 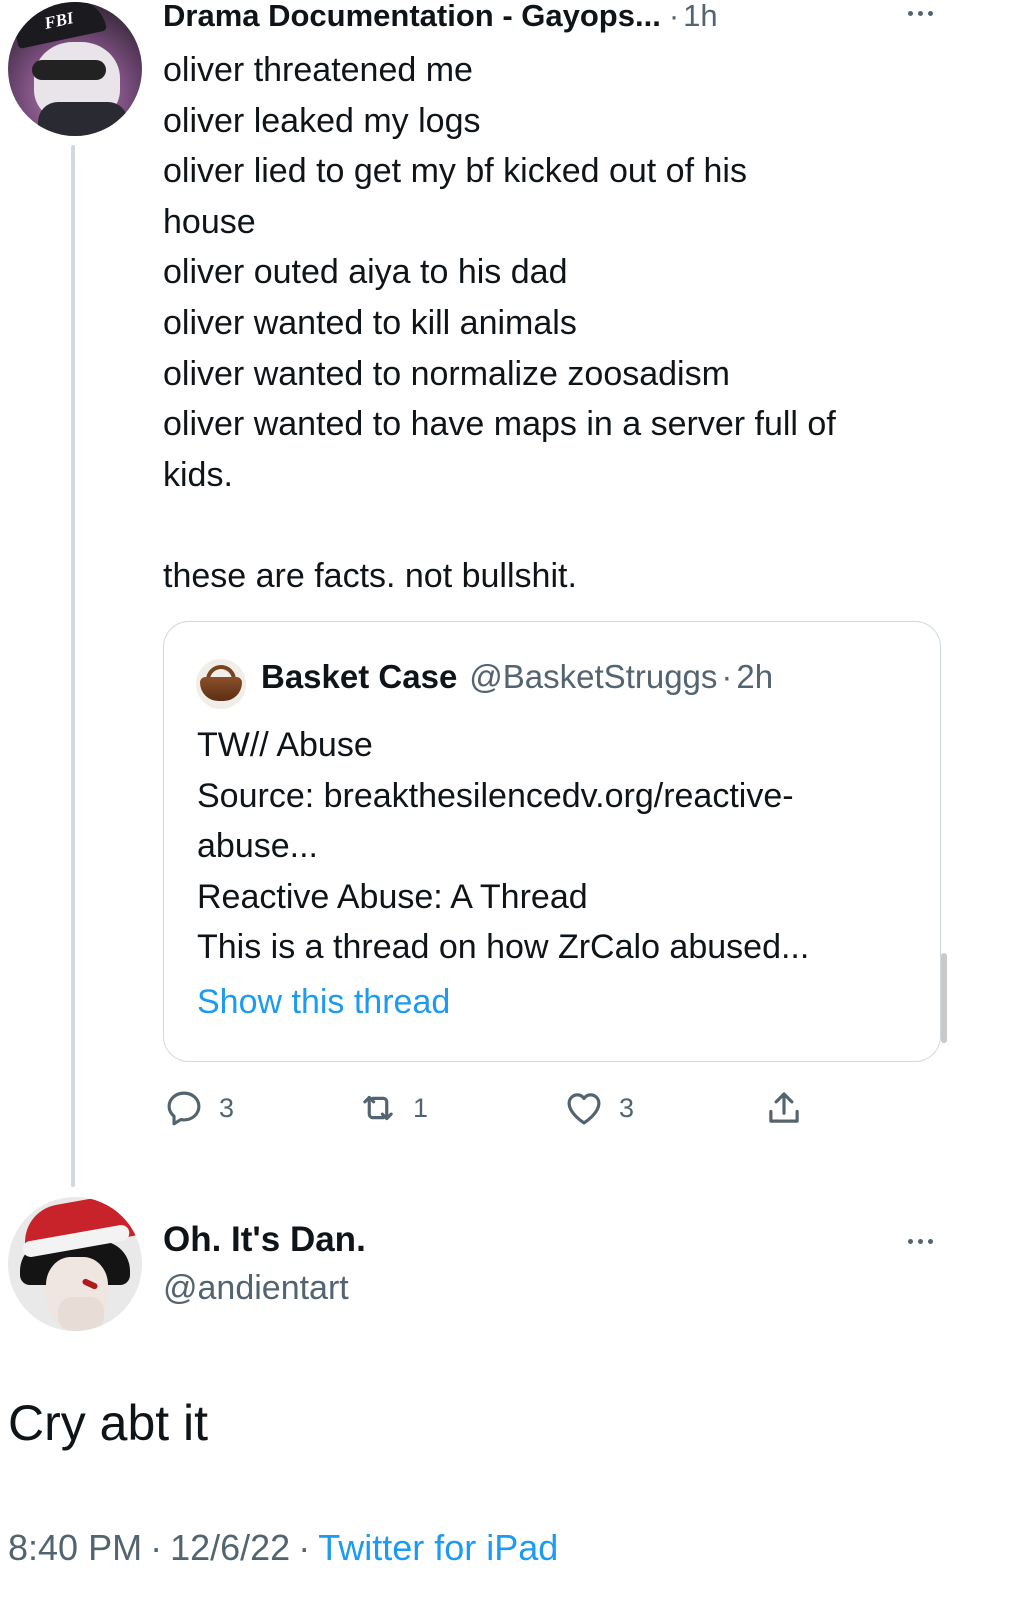 What do you see at coordinates (392, 896) in the screenshot?
I see `quoted-line: Reactive Abuse: A Thread` at bounding box center [392, 896].